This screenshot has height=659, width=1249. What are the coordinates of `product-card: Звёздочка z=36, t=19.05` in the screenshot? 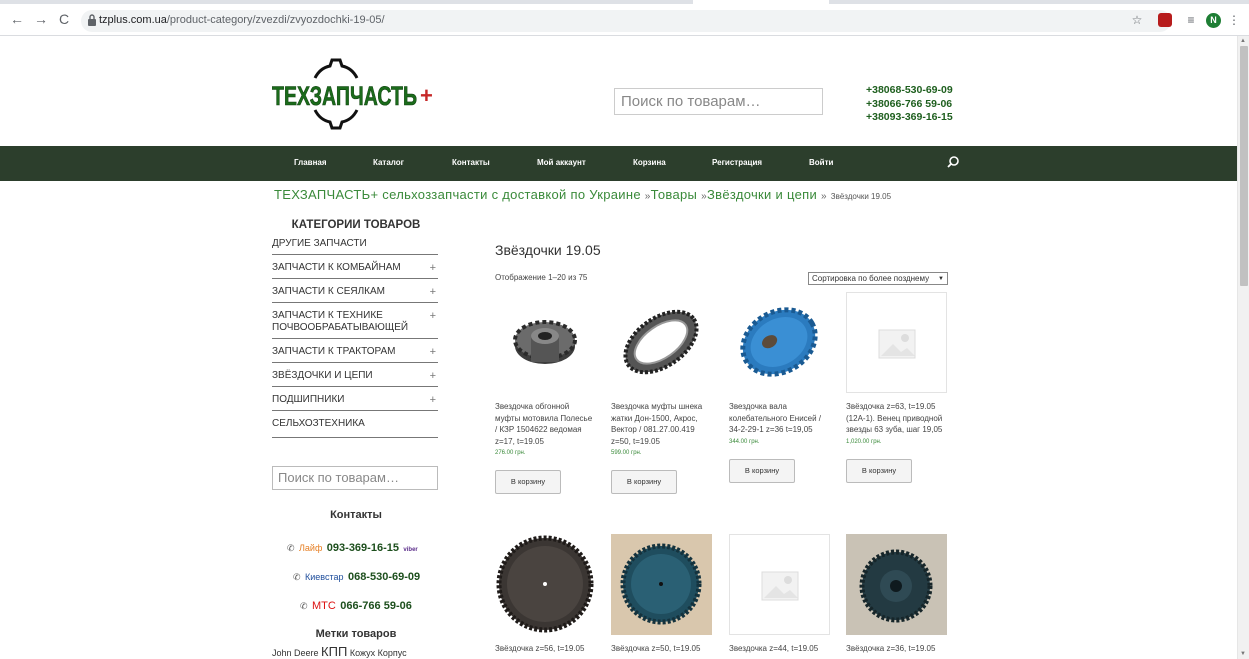 It's located at (896, 594).